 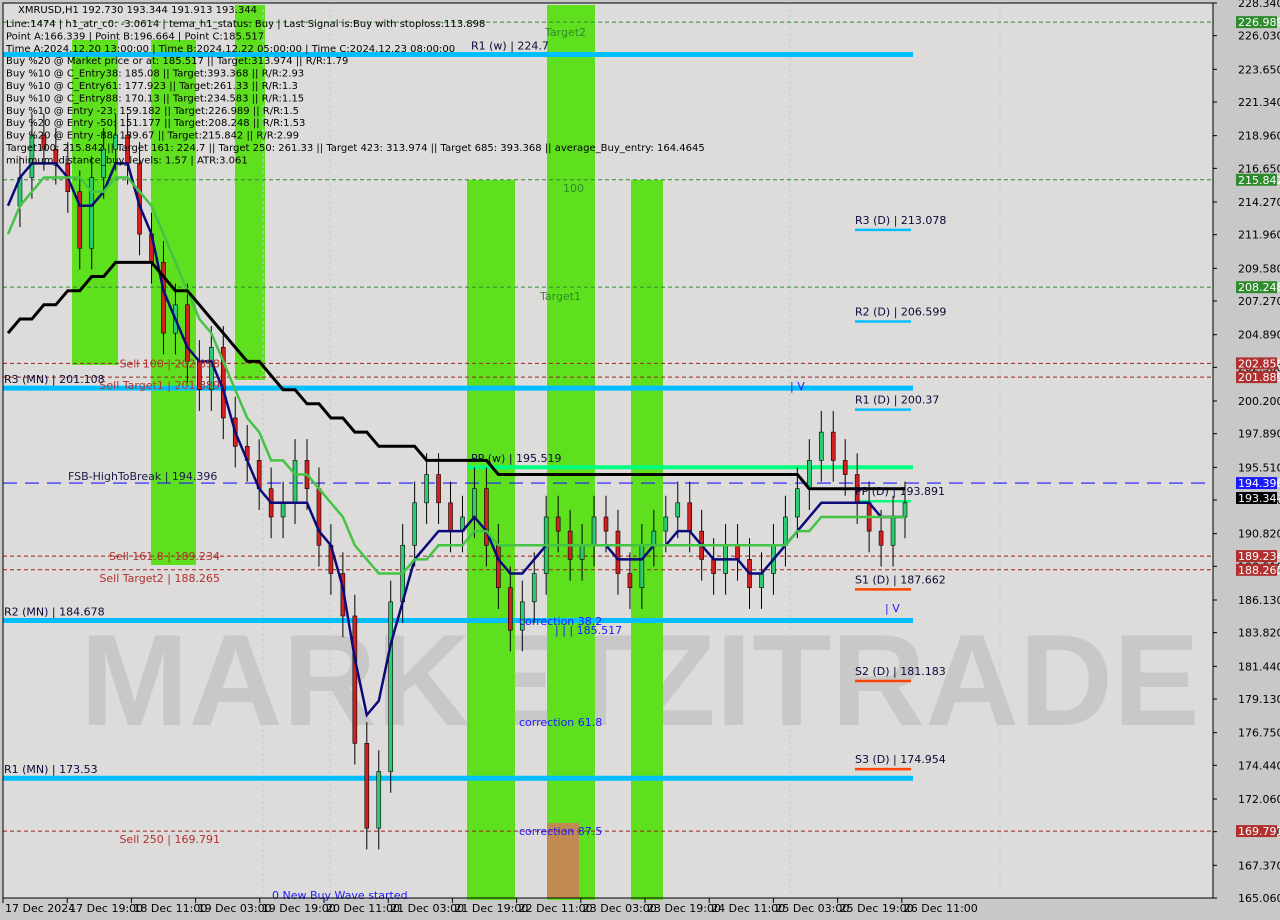 I want to click on y-tick-label: 221.340, so click(x=1259, y=102).